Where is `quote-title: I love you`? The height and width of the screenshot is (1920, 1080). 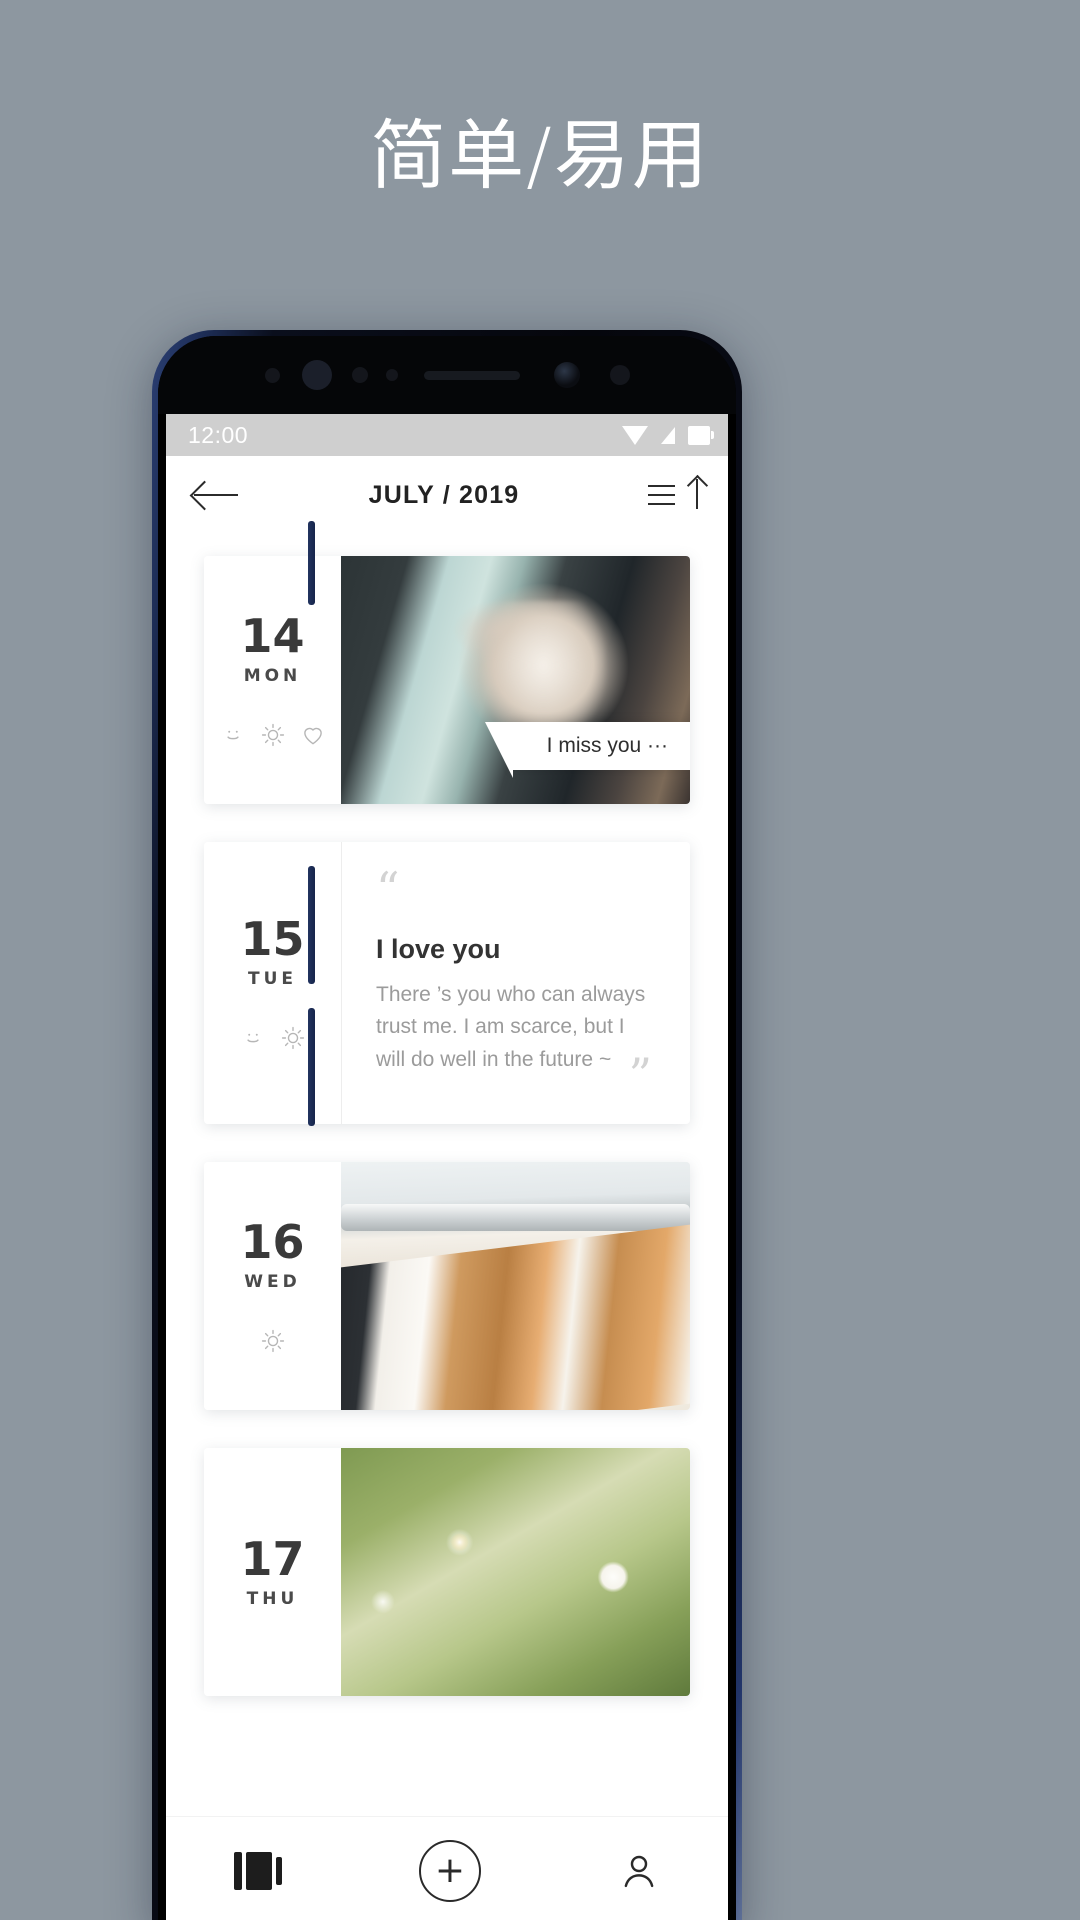 quote-title: I love you is located at coordinates (438, 948).